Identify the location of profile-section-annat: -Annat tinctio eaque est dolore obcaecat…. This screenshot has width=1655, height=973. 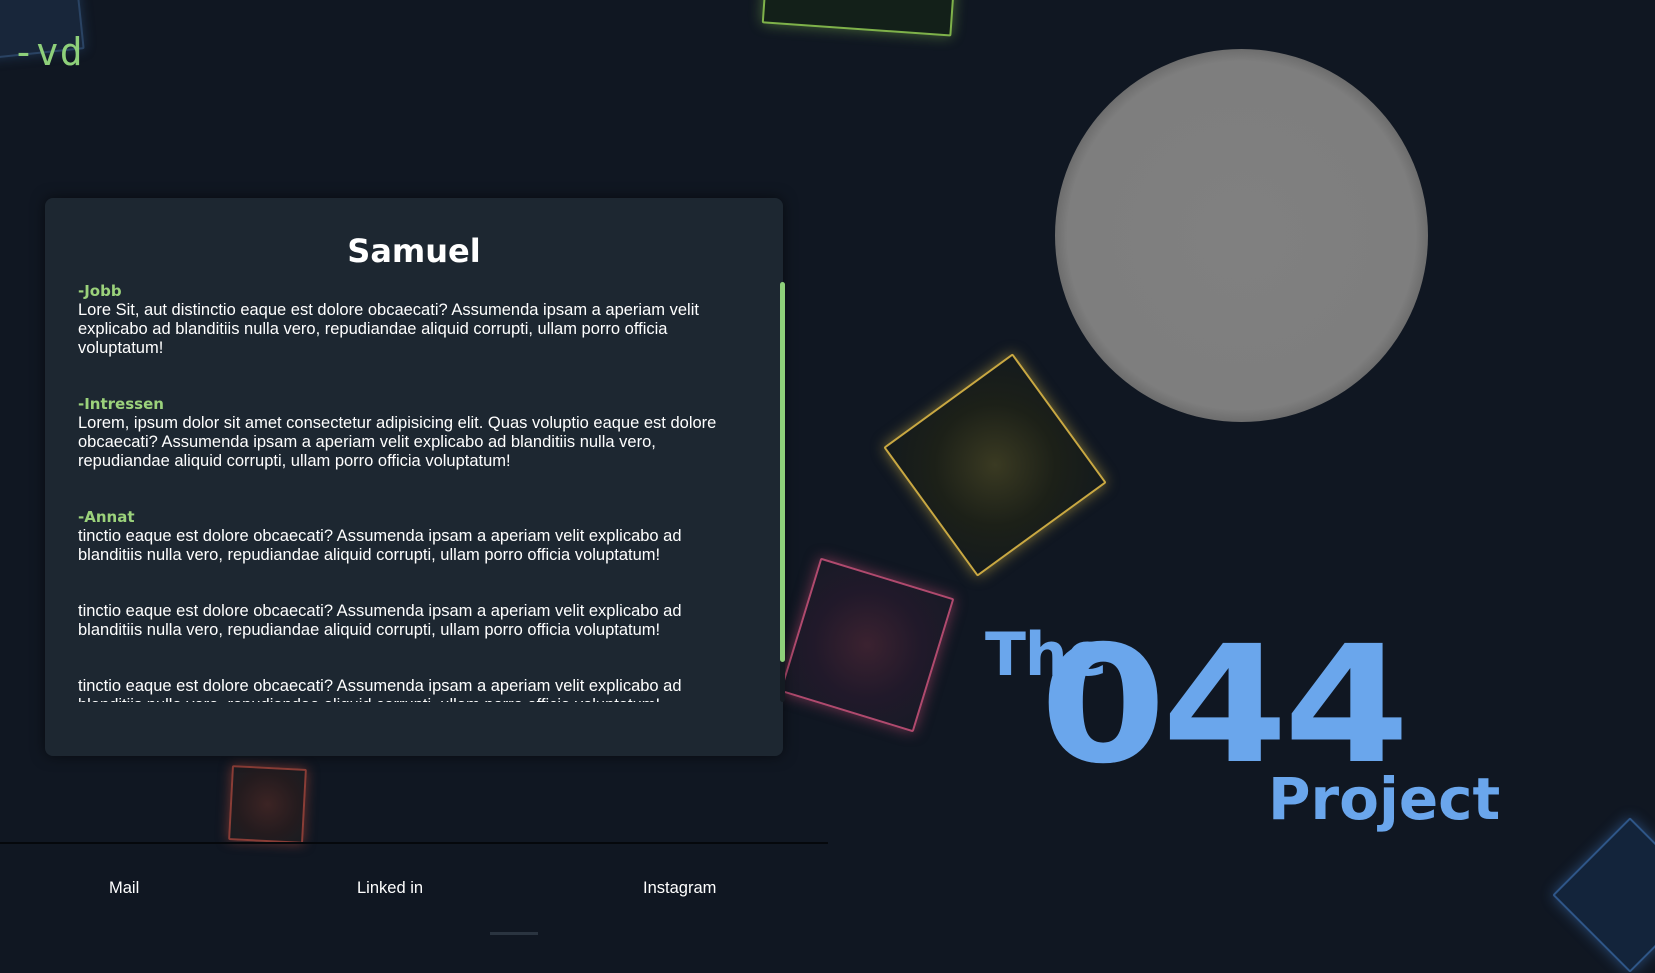
(408, 536).